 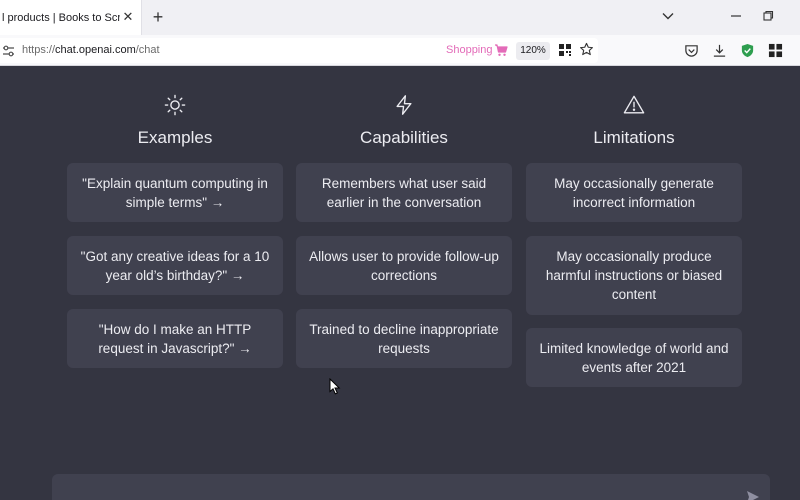 I want to click on tab-list-chevron-icon, so click(x=668, y=17).